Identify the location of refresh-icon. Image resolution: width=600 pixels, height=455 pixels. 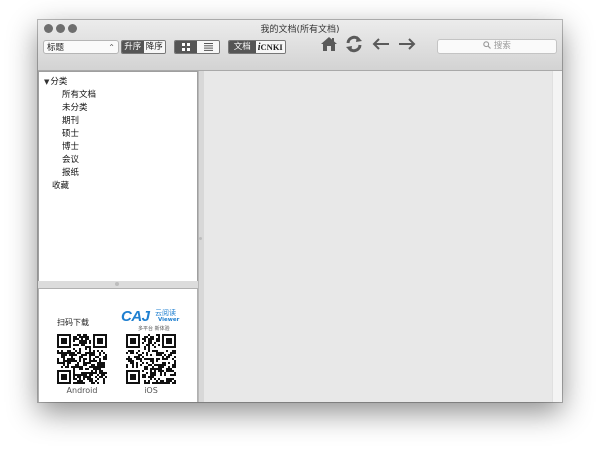
(354, 44).